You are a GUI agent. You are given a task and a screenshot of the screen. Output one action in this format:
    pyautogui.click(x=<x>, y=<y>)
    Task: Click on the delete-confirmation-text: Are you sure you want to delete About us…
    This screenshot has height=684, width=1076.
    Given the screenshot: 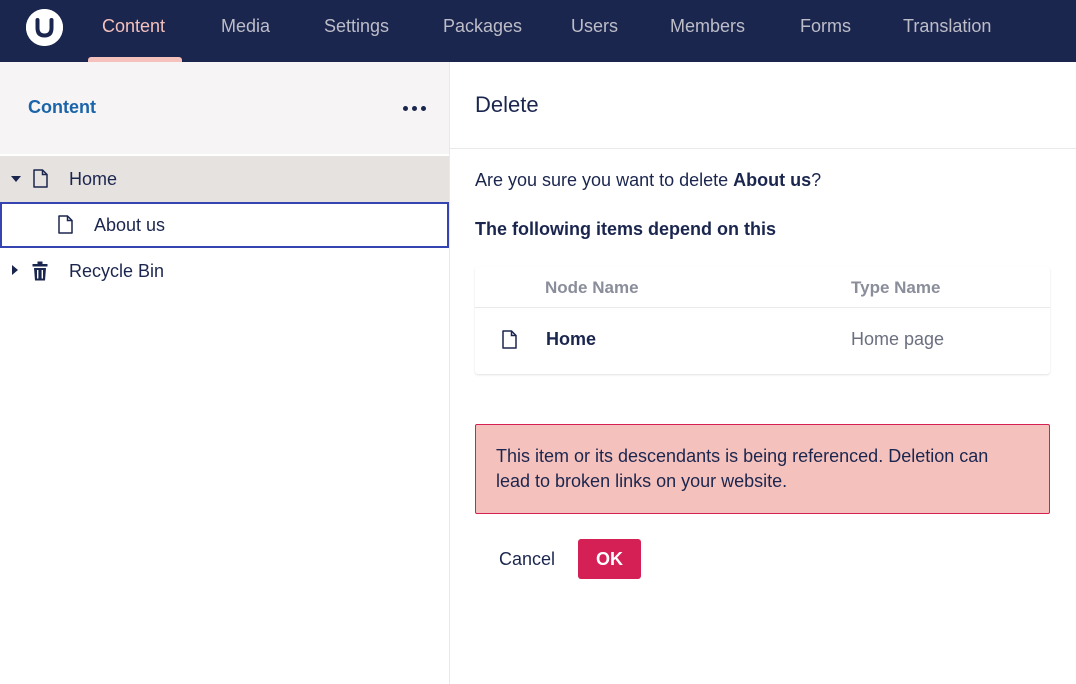 What is the action you would take?
    pyautogui.click(x=648, y=180)
    